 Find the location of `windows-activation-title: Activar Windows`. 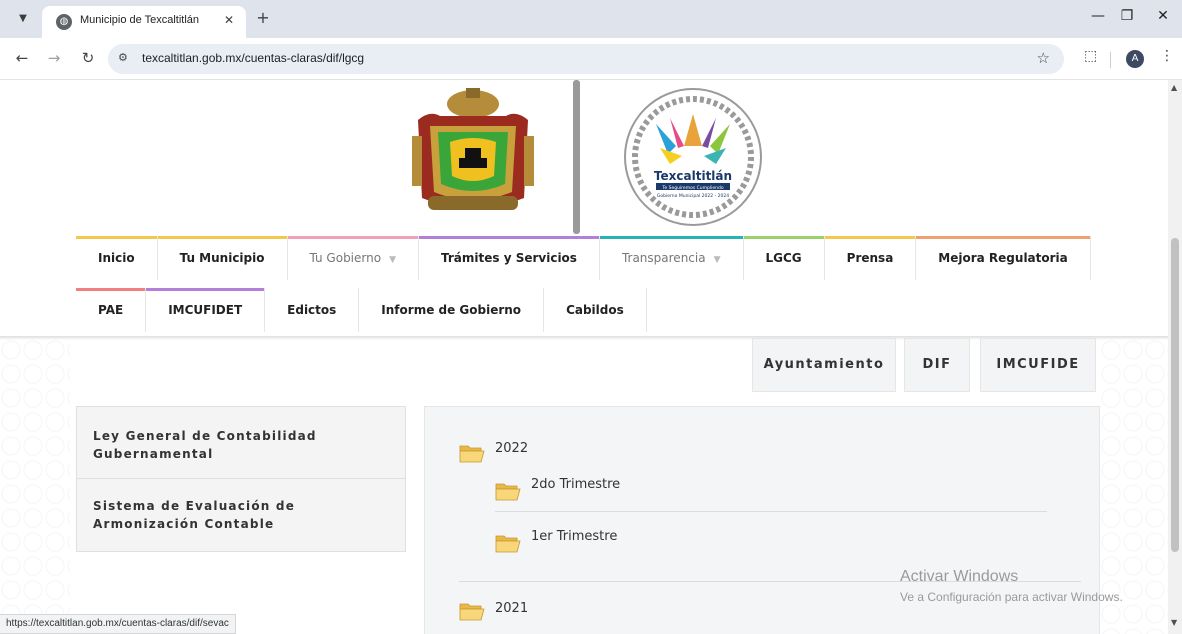

windows-activation-title: Activar Windows is located at coordinates (959, 576).